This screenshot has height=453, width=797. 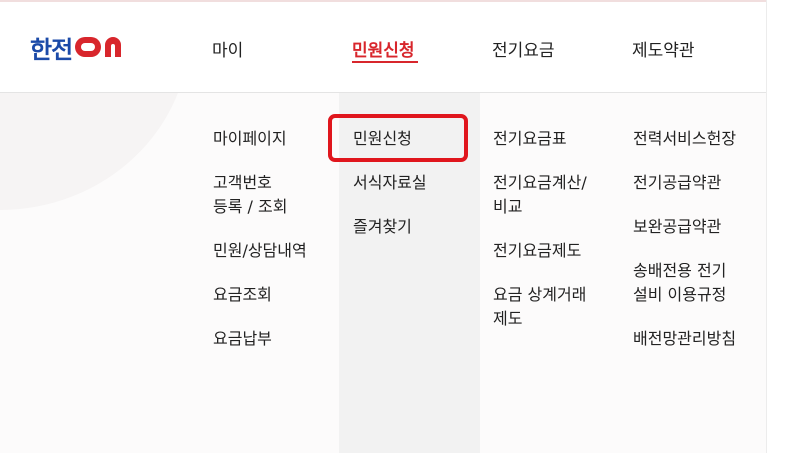 What do you see at coordinates (684, 139) in the screenshot?
I see `menu-service-charter: 전력서비스헌장` at bounding box center [684, 139].